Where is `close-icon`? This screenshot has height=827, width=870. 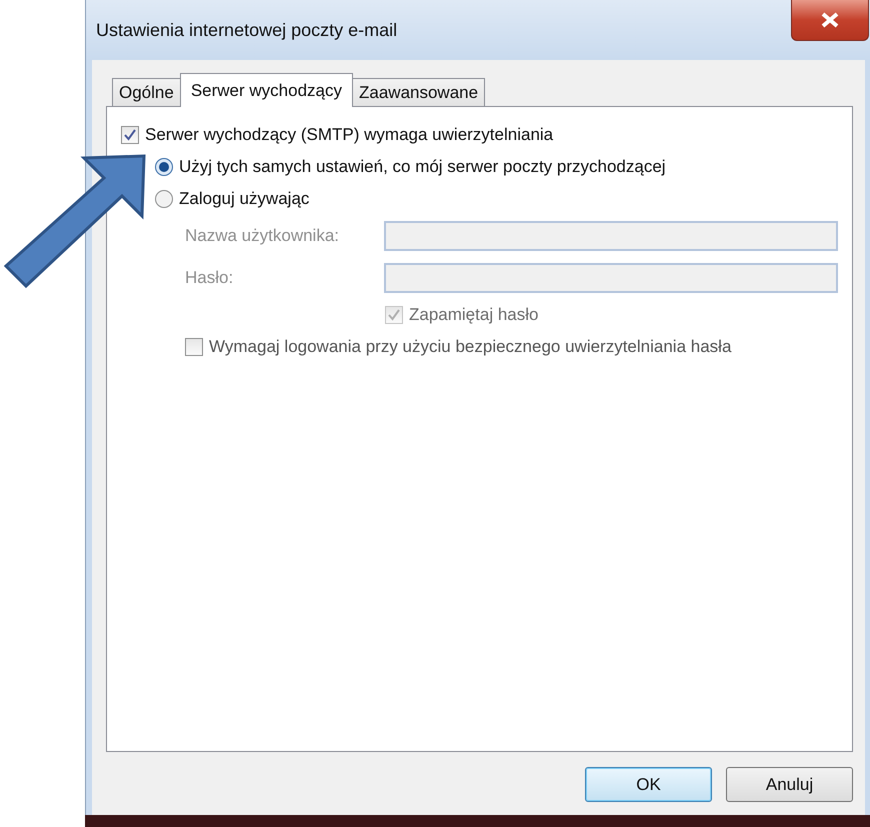
close-icon is located at coordinates (830, 20).